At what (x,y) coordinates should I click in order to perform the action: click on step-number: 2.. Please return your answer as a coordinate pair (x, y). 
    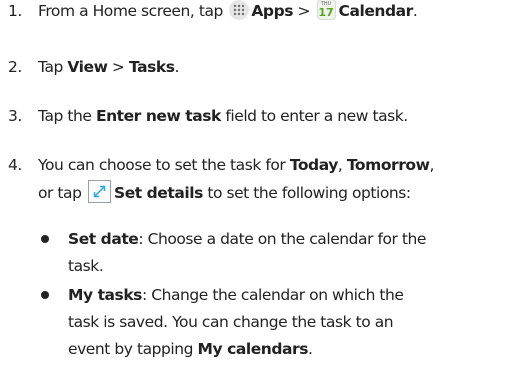
    Looking at the image, I should click on (15, 67).